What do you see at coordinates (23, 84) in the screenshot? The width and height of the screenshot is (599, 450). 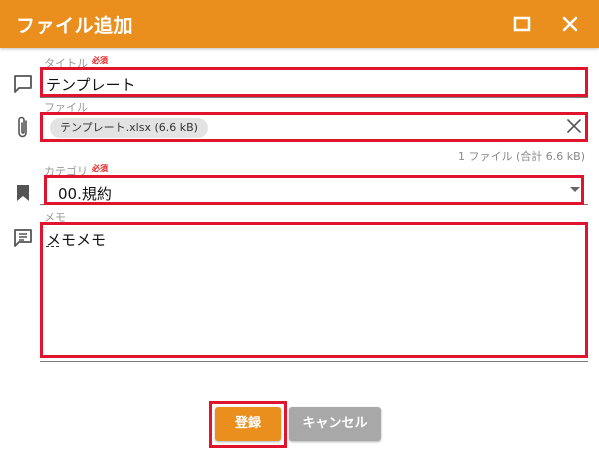 I see `comment-icon` at bounding box center [23, 84].